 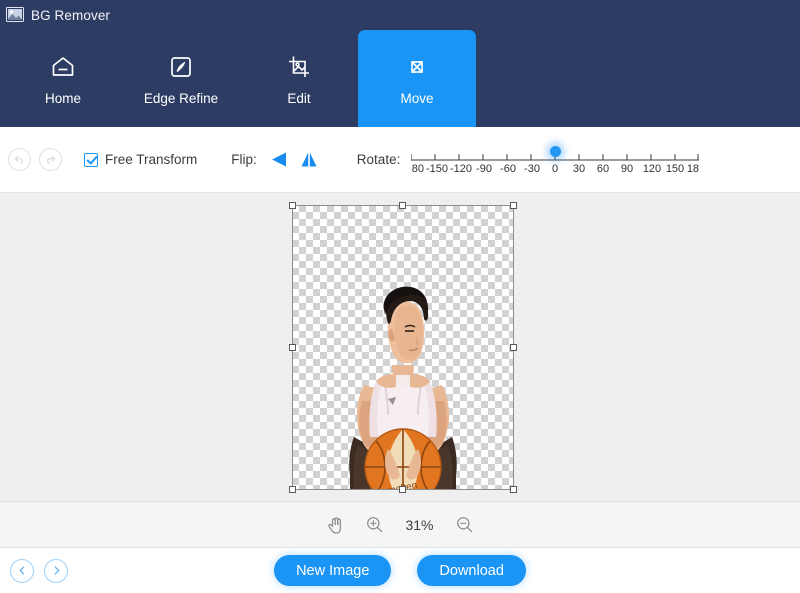 I want to click on rotate-tick-60: 60, so click(x=603, y=169).